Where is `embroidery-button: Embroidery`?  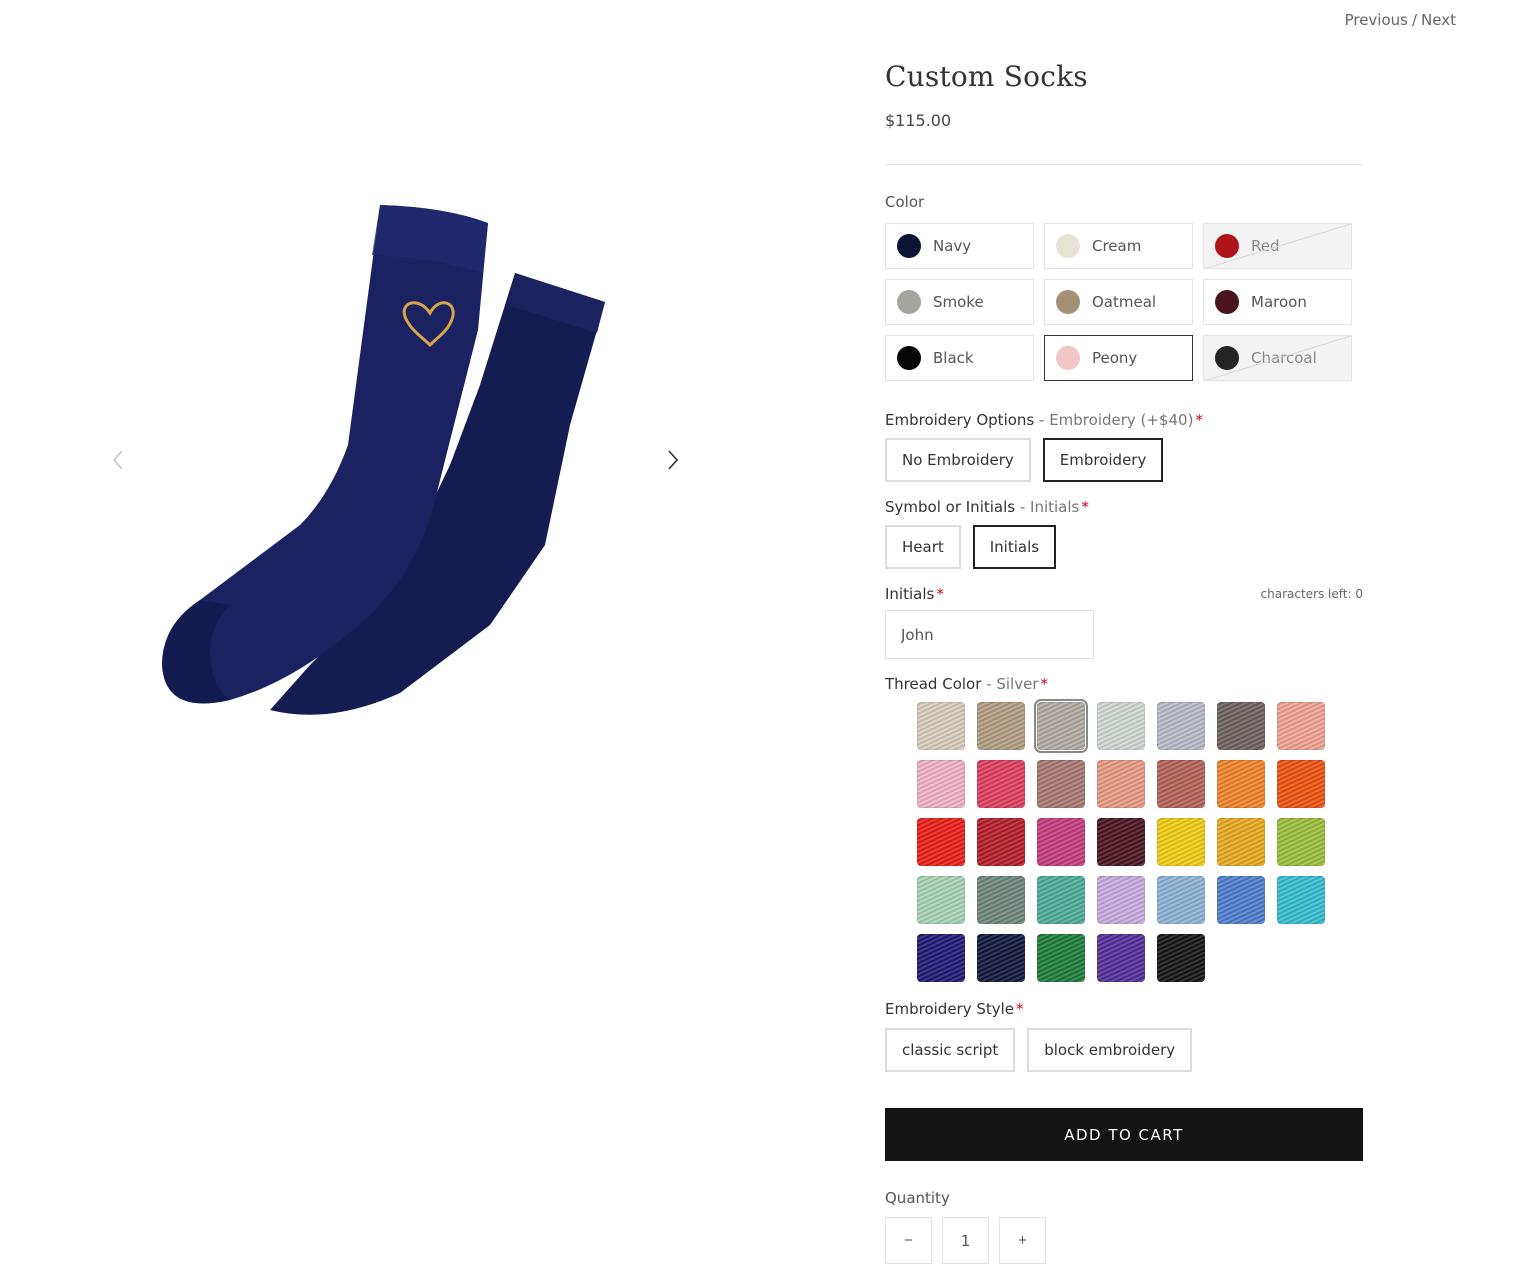
embroidery-button: Embroidery is located at coordinates (1103, 460).